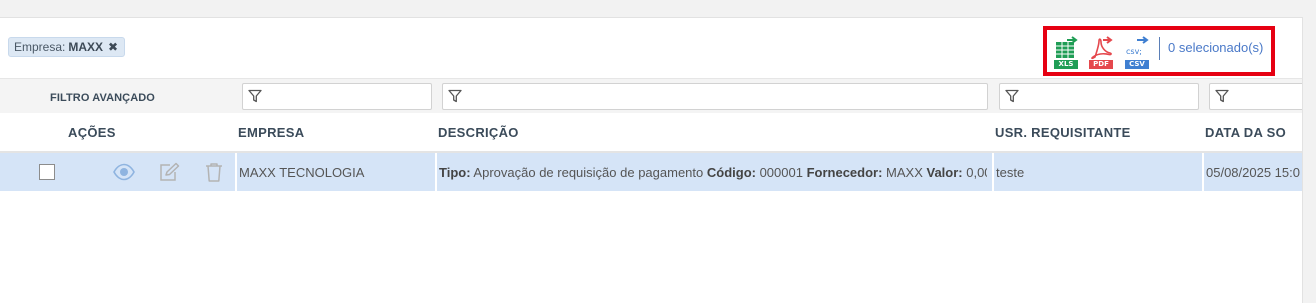  I want to click on excel-file-icon, so click(1067, 47).